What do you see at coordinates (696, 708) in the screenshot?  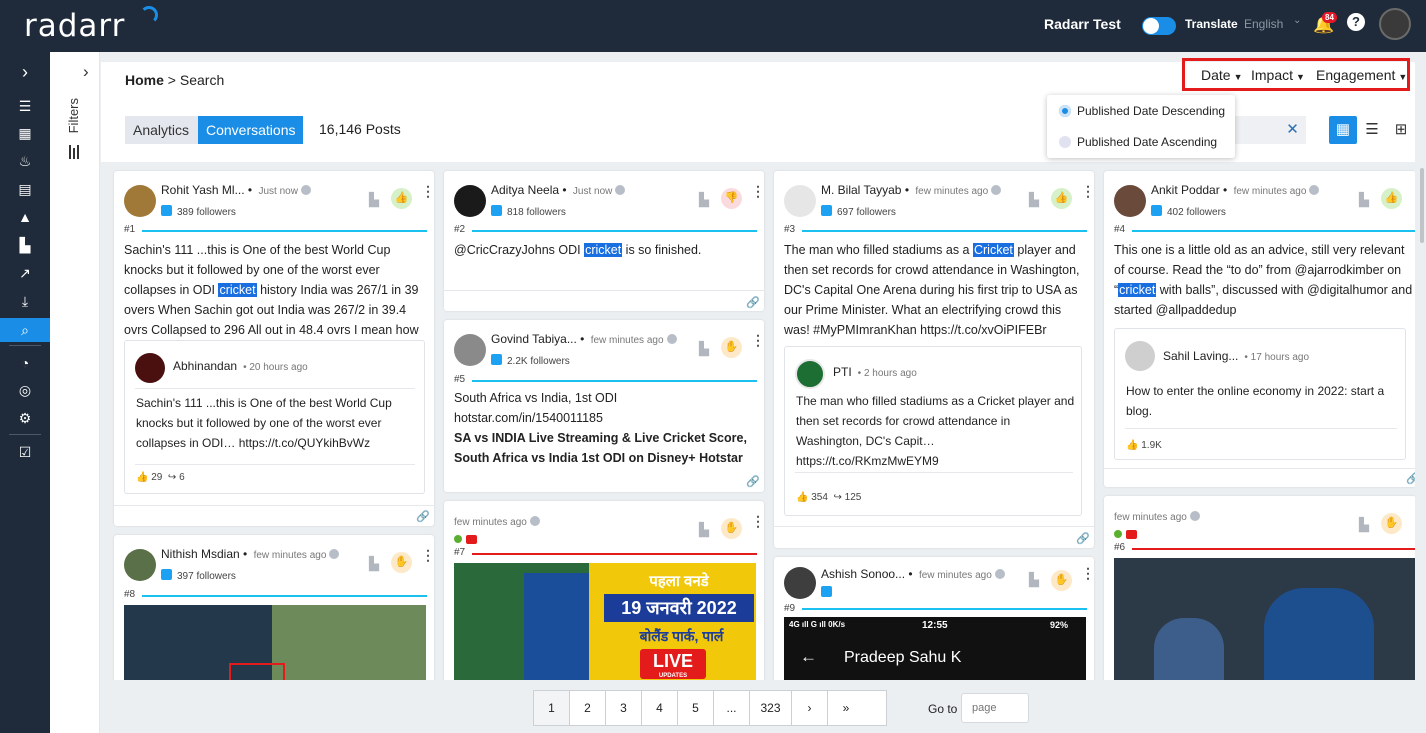 I see `page-5: 5` at bounding box center [696, 708].